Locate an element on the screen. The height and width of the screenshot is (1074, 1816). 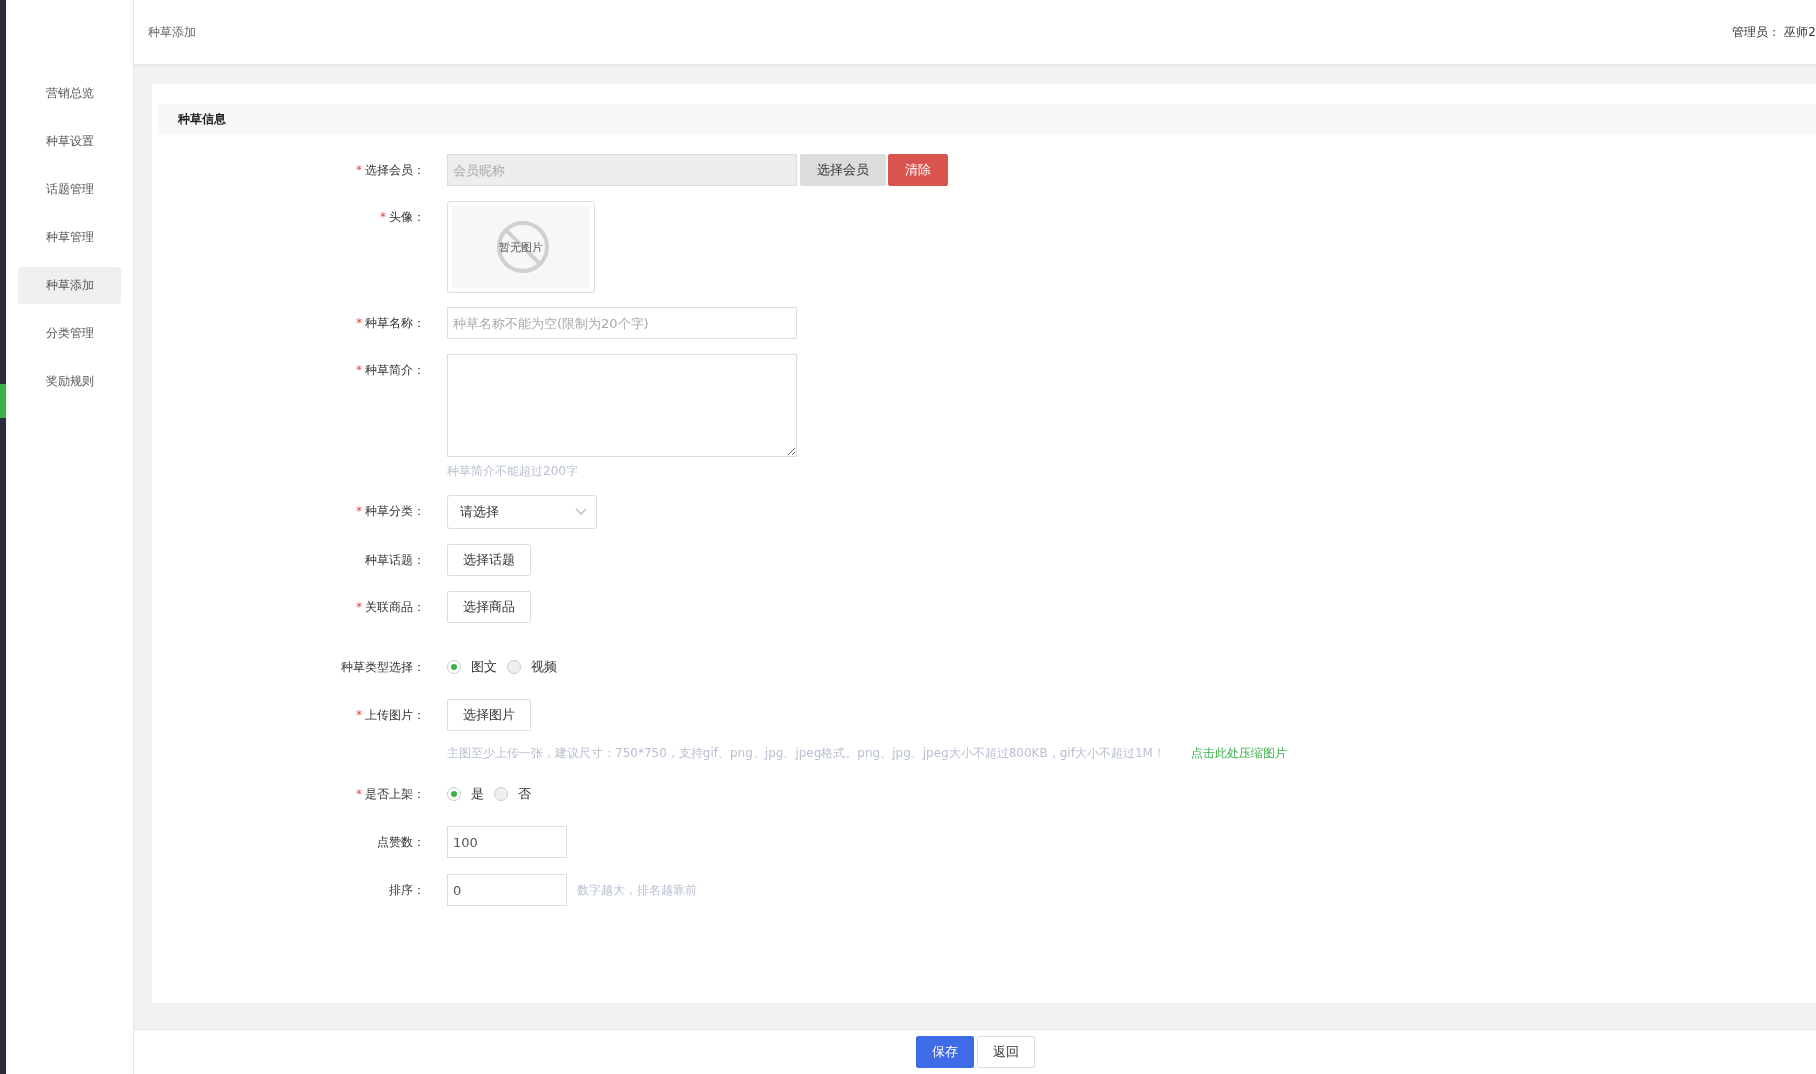
hint-text: 种草简介不能超过200字 is located at coordinates (513, 471).